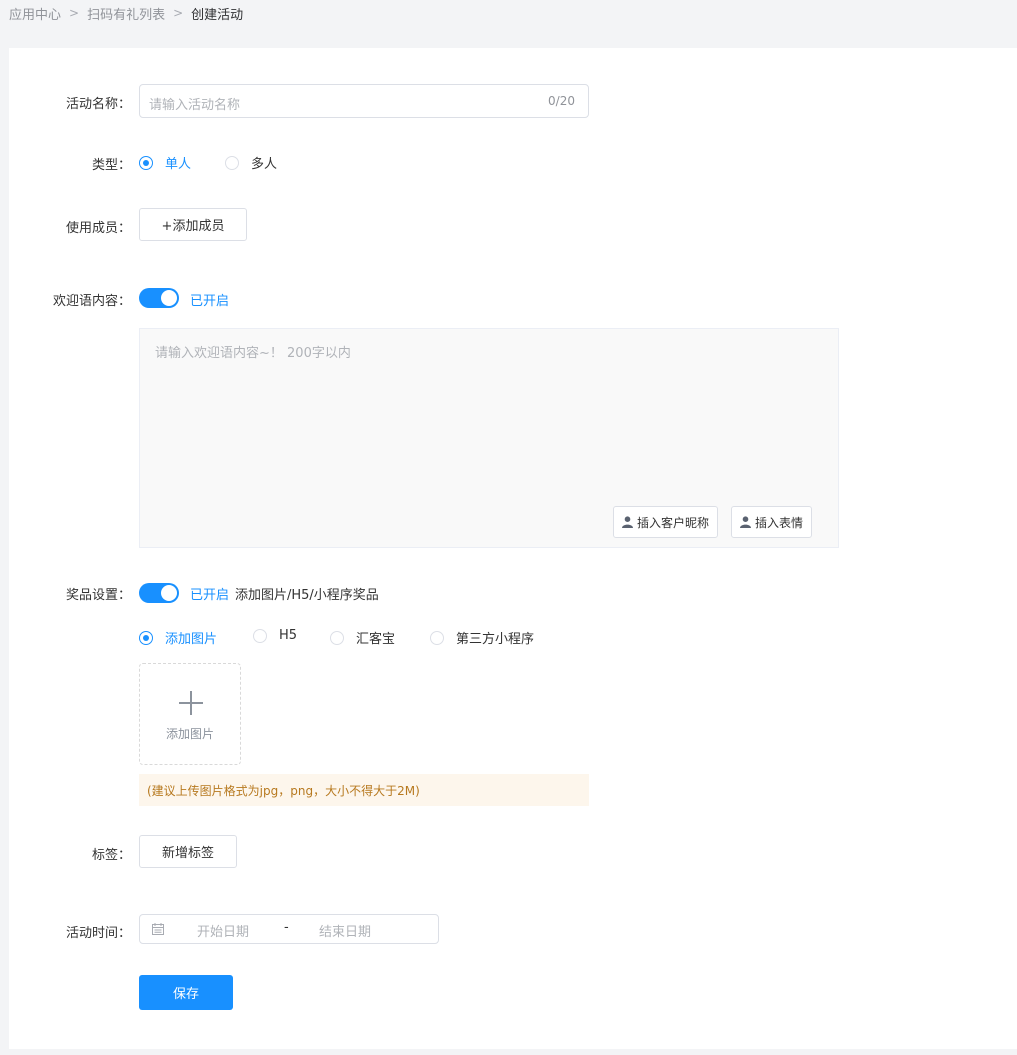 This screenshot has width=1017, height=1055. I want to click on prize-switch-text: 已开启, so click(210, 595).